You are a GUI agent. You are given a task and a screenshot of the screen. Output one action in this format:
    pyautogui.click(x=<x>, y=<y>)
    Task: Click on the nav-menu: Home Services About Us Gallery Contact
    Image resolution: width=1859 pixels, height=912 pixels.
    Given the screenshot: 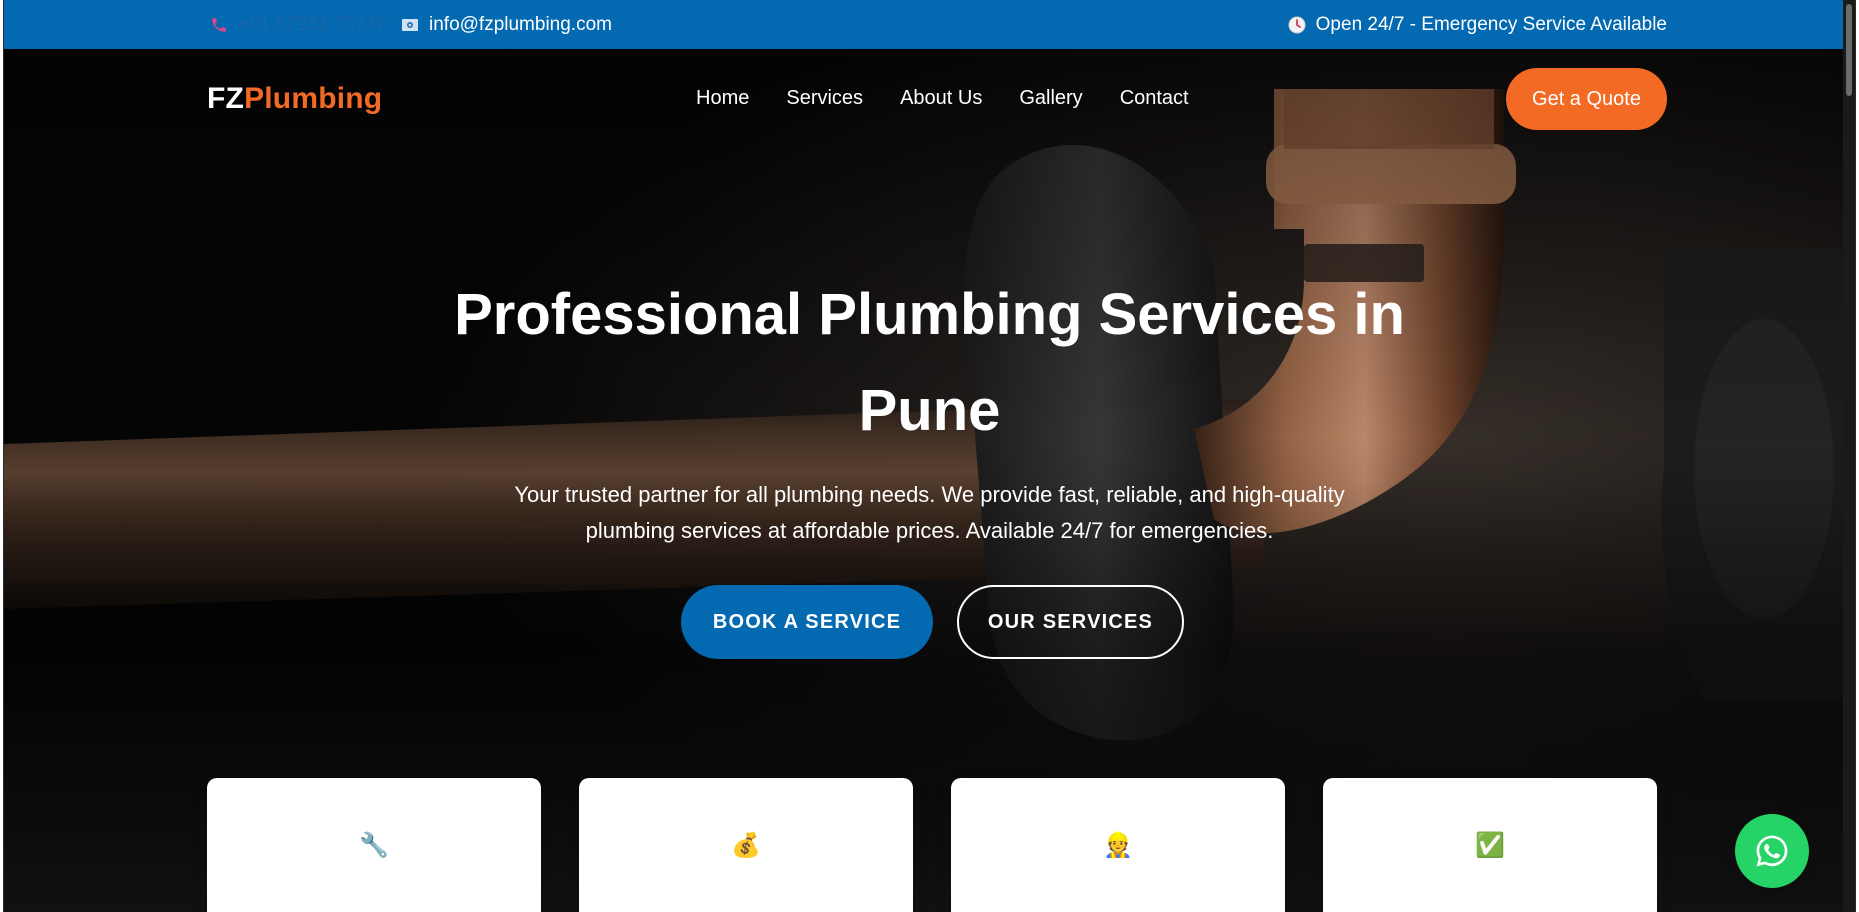 What is the action you would take?
    pyautogui.click(x=942, y=98)
    